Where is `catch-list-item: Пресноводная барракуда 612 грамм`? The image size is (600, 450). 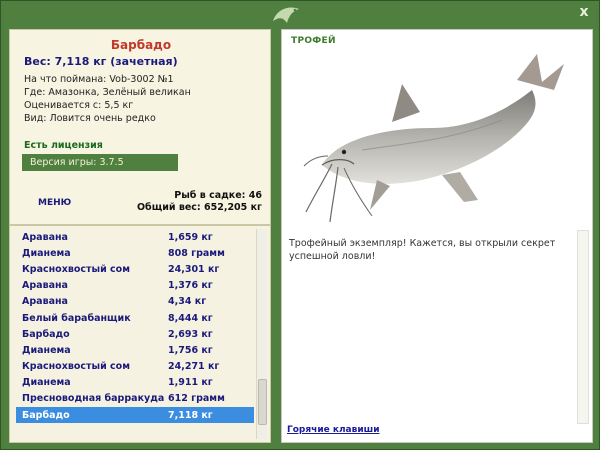
catch-list-item: Пресноводная барракуда 612 грамм is located at coordinates (135, 399).